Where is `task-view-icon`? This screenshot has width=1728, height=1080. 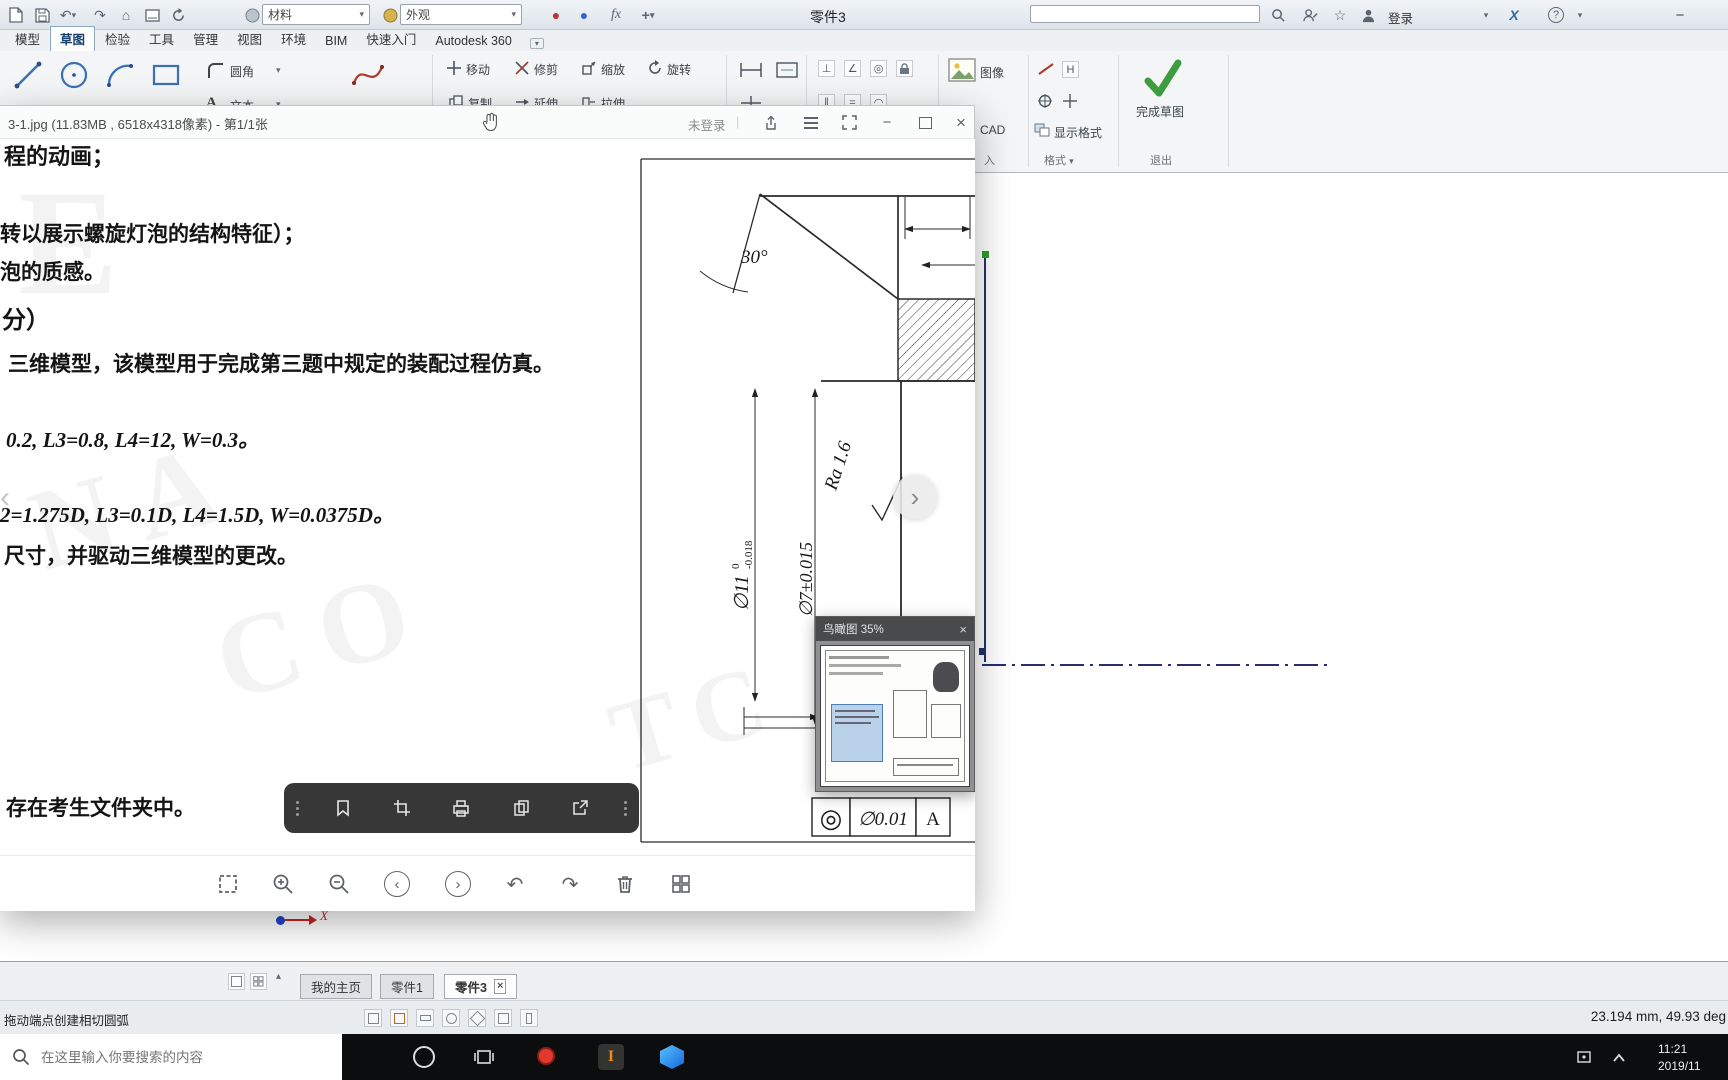
task-view-icon is located at coordinates (484, 1058).